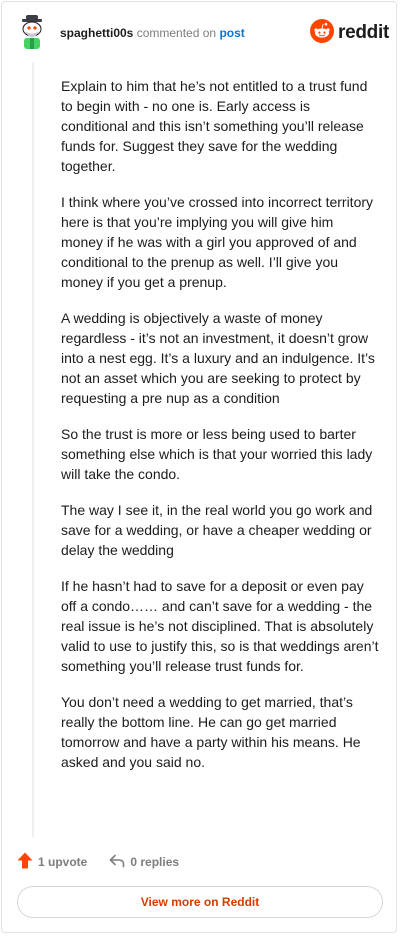 The height and width of the screenshot is (936, 400). What do you see at coordinates (363, 32) in the screenshot?
I see `reddit-wordmark: reddit` at bounding box center [363, 32].